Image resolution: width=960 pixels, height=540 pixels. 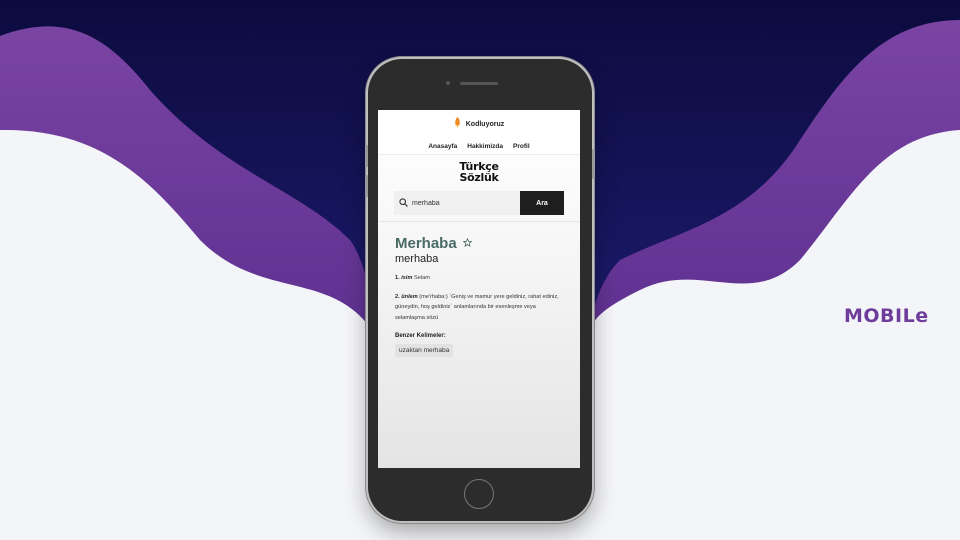 What do you see at coordinates (426, 243) in the screenshot?
I see `word-title: Merhaba` at bounding box center [426, 243].